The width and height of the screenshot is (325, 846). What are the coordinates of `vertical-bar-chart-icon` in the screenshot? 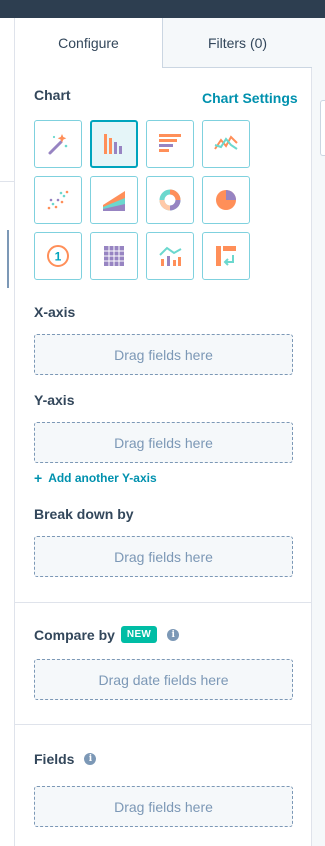 It's located at (113, 144).